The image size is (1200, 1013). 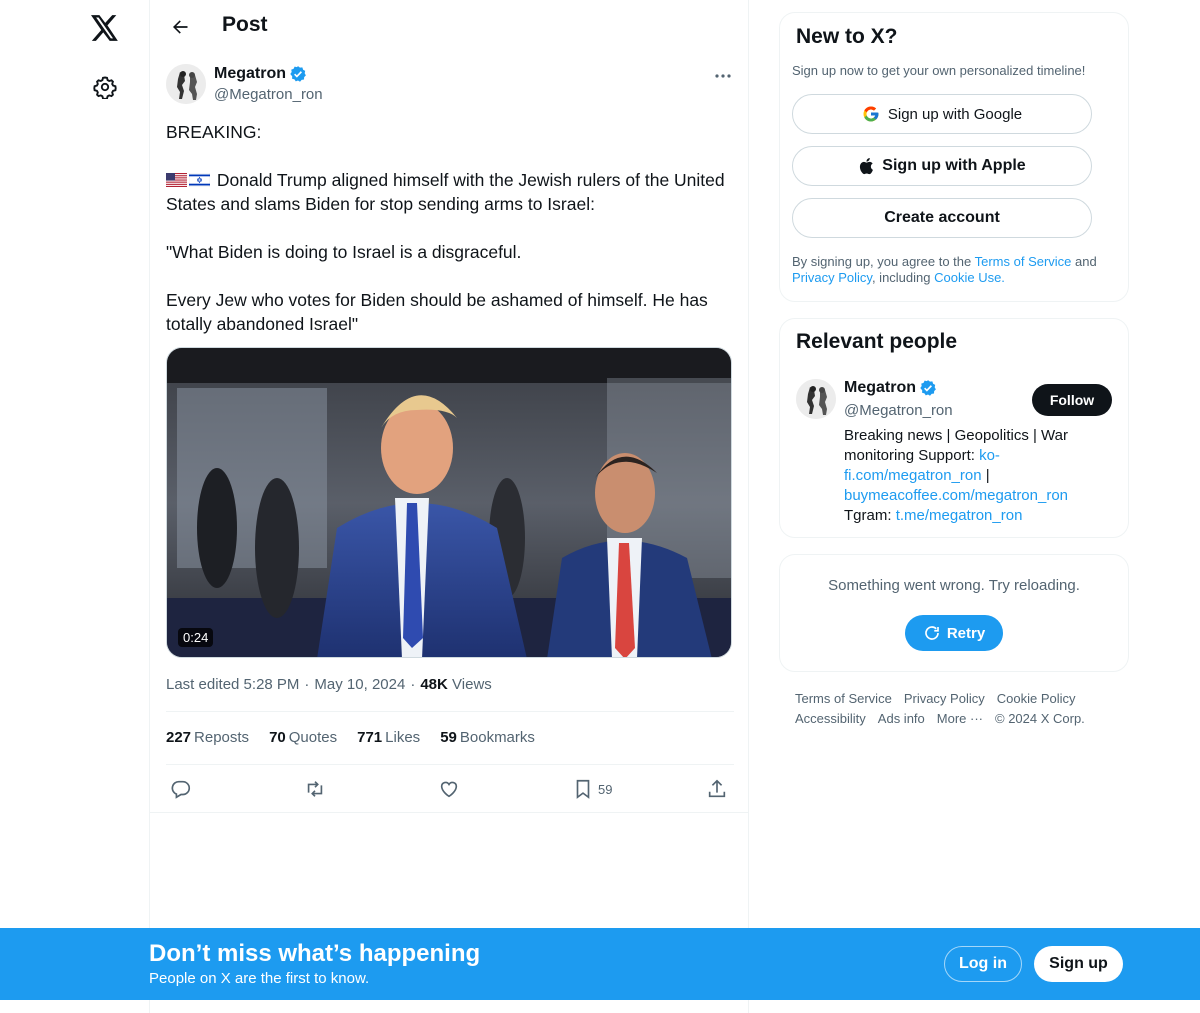 What do you see at coordinates (1078, 964) in the screenshot?
I see `signup-button: Sign up` at bounding box center [1078, 964].